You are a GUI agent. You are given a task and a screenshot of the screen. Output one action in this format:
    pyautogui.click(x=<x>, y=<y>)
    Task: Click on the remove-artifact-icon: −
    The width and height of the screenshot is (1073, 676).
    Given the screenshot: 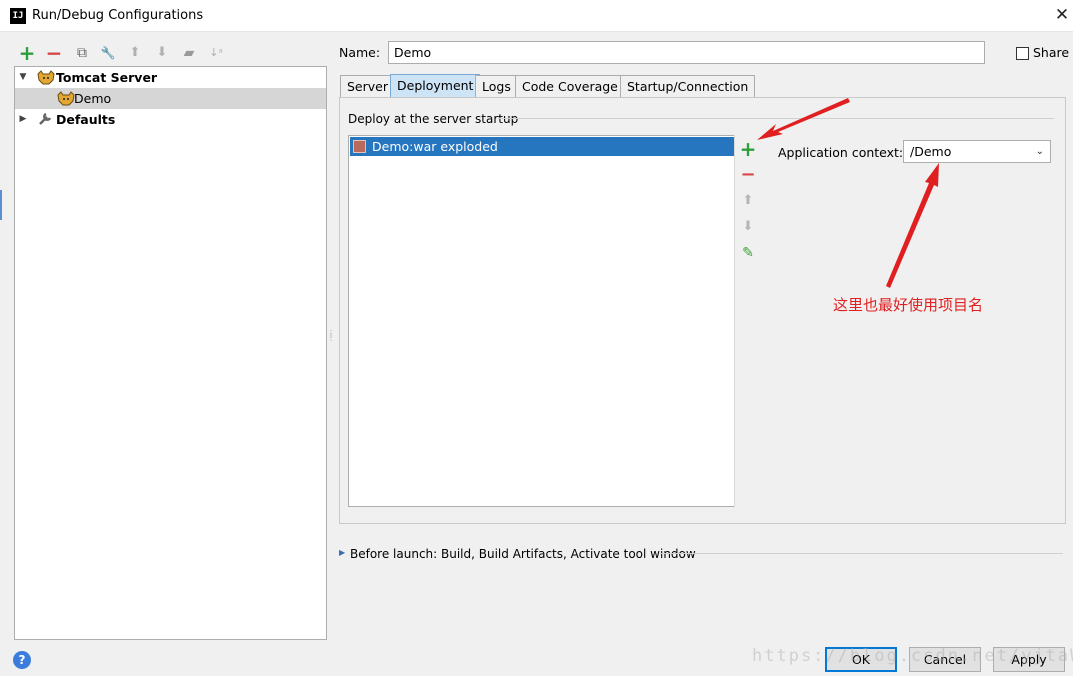 What is the action you would take?
    pyautogui.click(x=748, y=175)
    